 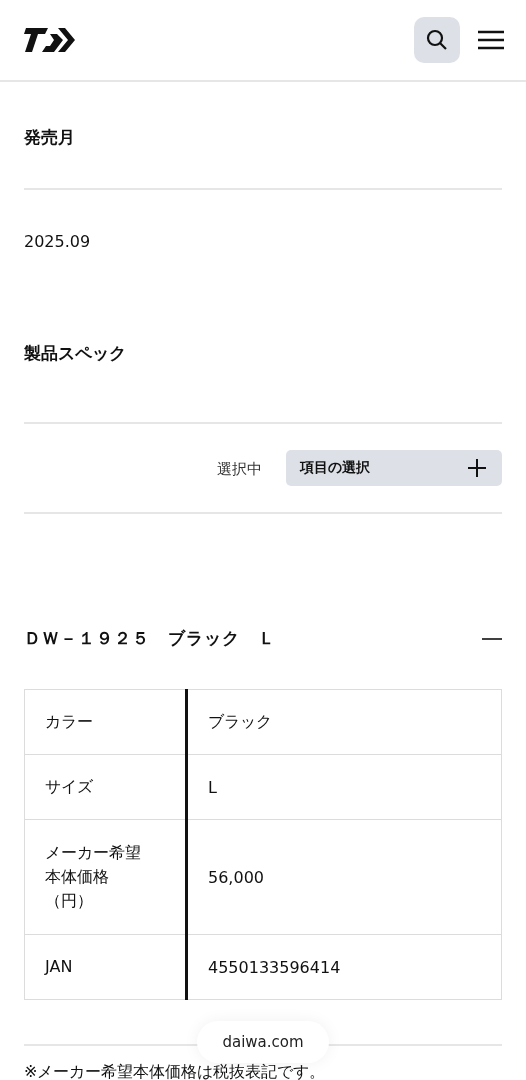 I want to click on item-select-button: 項目の選択, so click(x=394, y=468).